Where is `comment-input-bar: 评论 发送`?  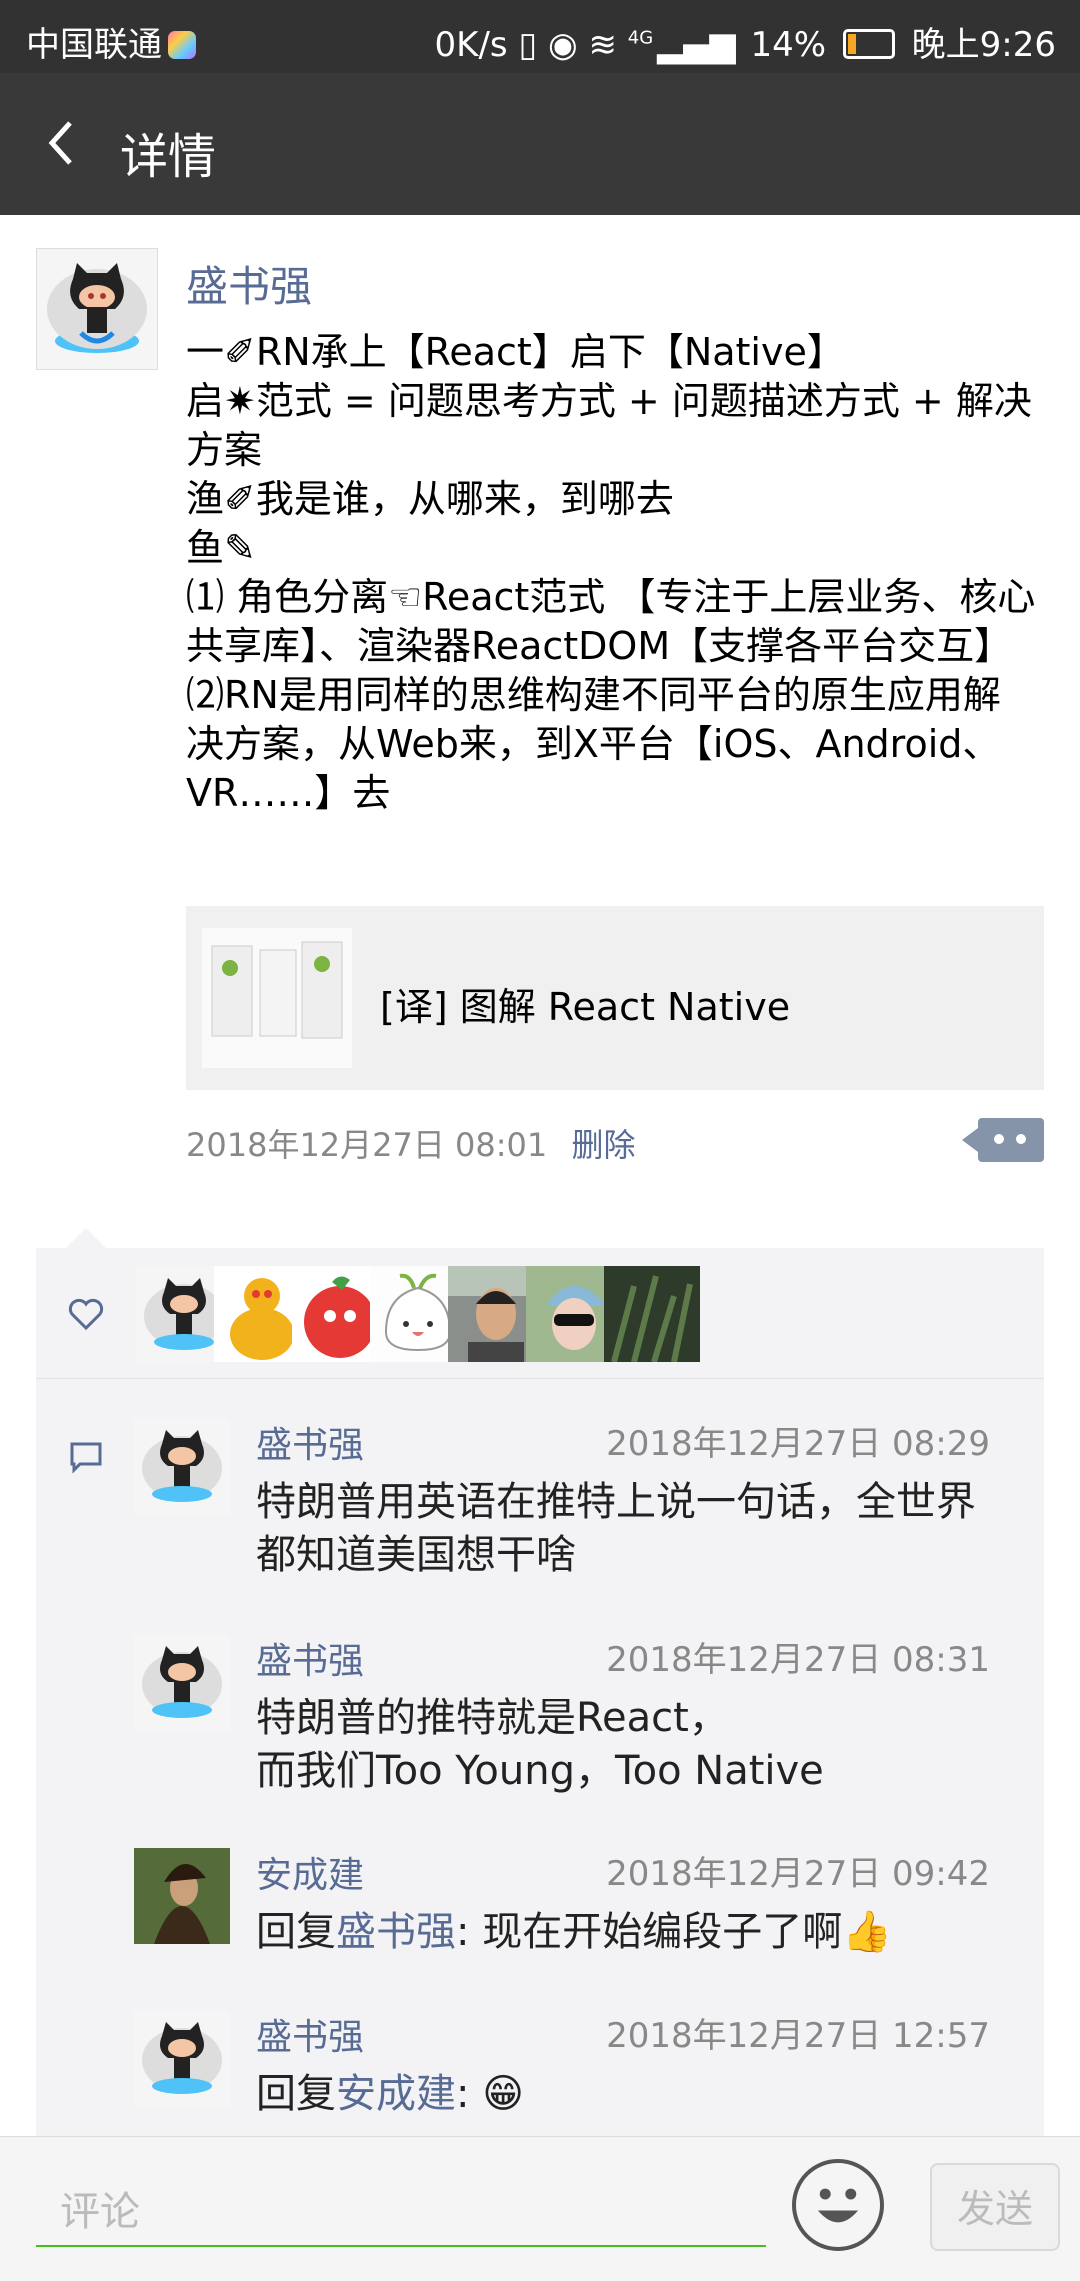
comment-input-bar: 评论 发送 is located at coordinates (540, 2208).